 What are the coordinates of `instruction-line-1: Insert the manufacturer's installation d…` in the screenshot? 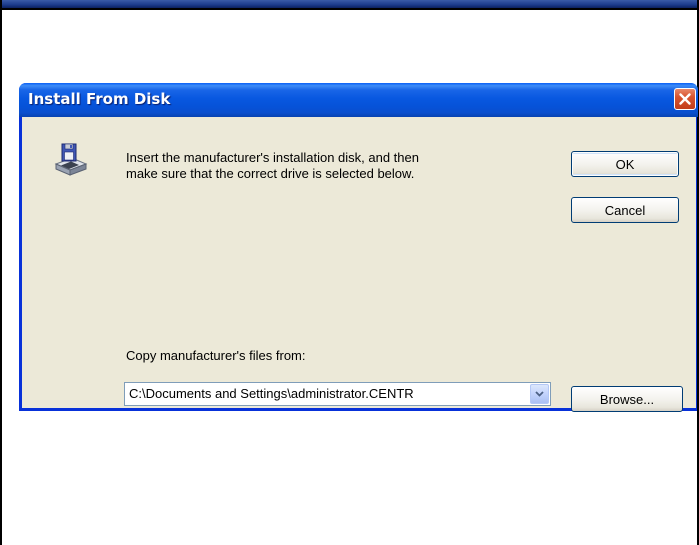 It's located at (272, 157).